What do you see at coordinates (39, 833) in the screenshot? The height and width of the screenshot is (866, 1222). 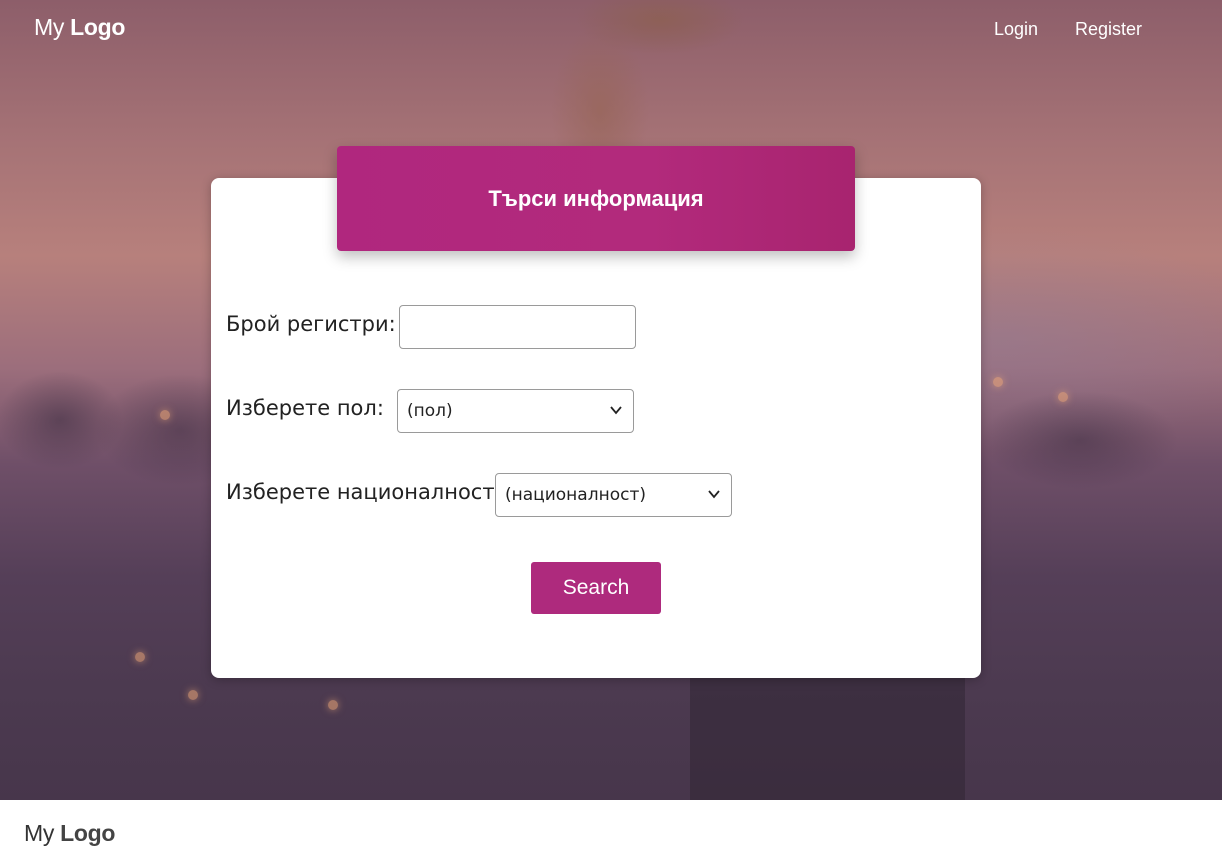 I see `footer-logo-prefix: My` at bounding box center [39, 833].